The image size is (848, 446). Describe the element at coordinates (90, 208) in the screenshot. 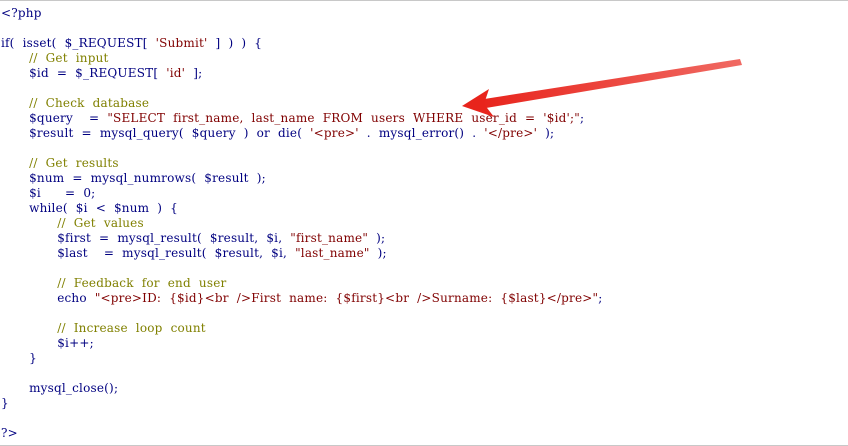

I see `code-token: while( $i < $num ) {` at that location.